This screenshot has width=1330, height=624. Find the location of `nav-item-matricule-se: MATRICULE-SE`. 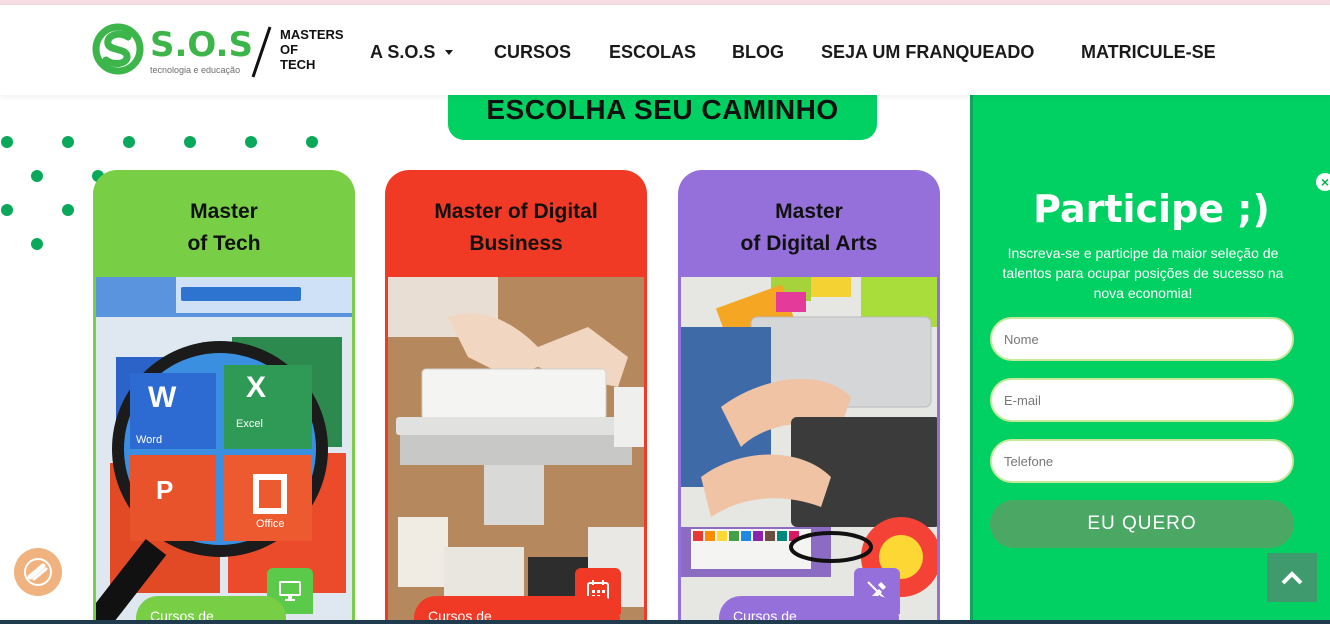

nav-item-matricule-se: MATRICULE-SE is located at coordinates (1148, 52).